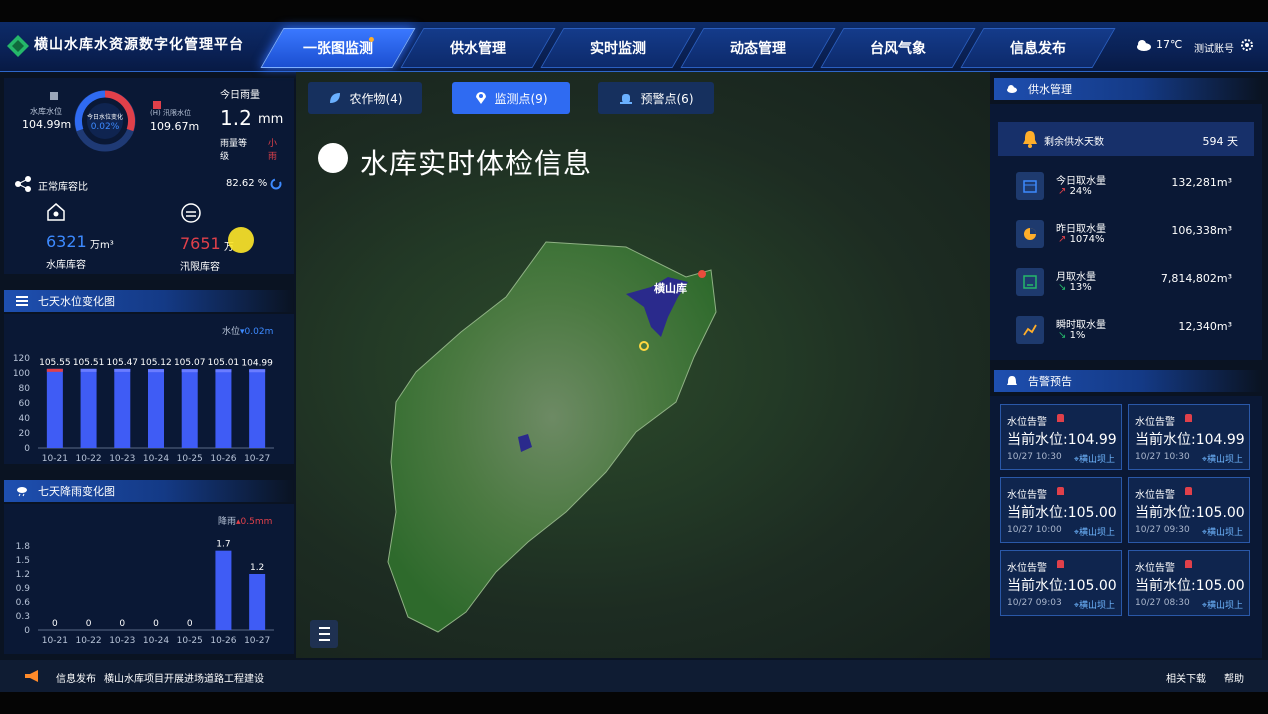 This screenshot has width=1268, height=714. What do you see at coordinates (1189, 583) in the screenshot?
I see `alarm-card: 水位告警 当前水位:105.00 10/27 08:30 ⌖横山坝上` at bounding box center [1189, 583].